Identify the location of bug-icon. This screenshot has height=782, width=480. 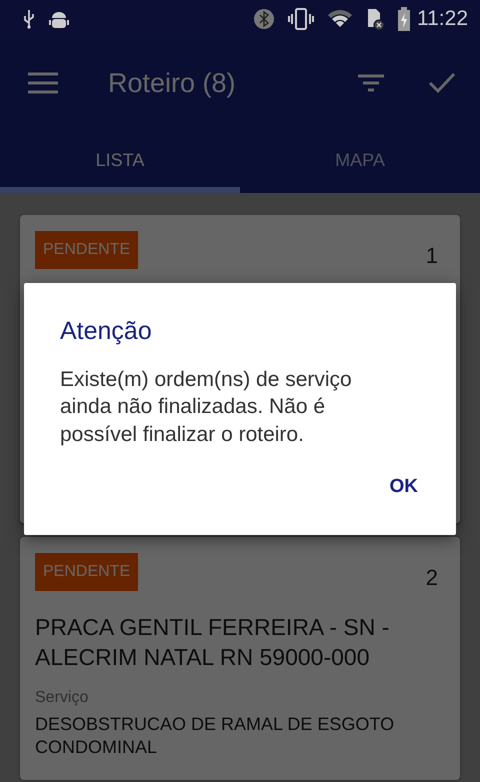
(59, 19).